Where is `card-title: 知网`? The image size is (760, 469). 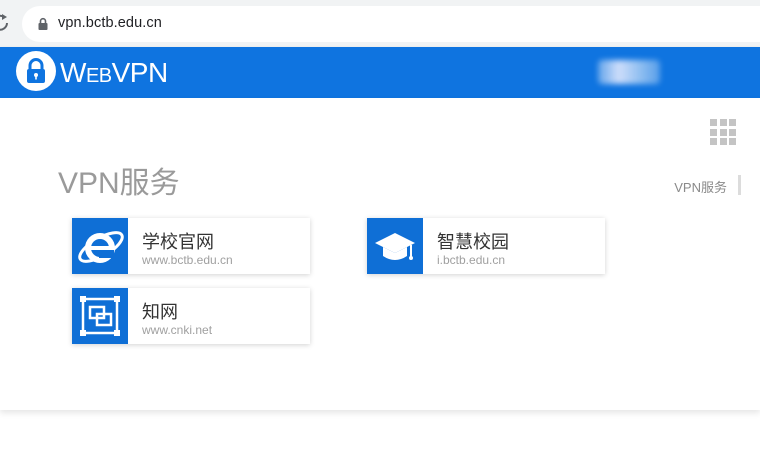
card-title: 知网 is located at coordinates (160, 312).